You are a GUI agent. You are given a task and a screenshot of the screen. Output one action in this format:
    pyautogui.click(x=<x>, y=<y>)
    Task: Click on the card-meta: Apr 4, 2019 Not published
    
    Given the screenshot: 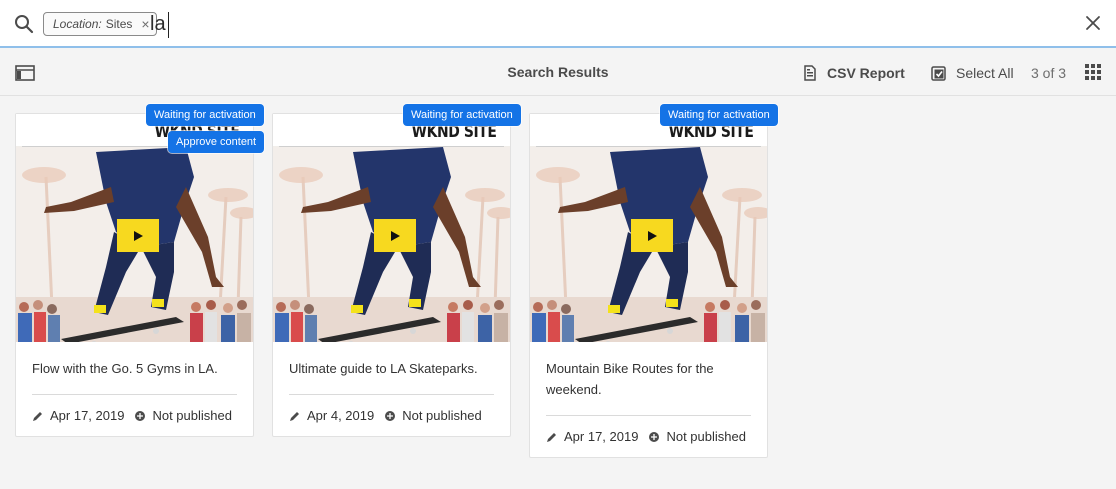 What is the action you would take?
    pyautogui.click(x=391, y=415)
    